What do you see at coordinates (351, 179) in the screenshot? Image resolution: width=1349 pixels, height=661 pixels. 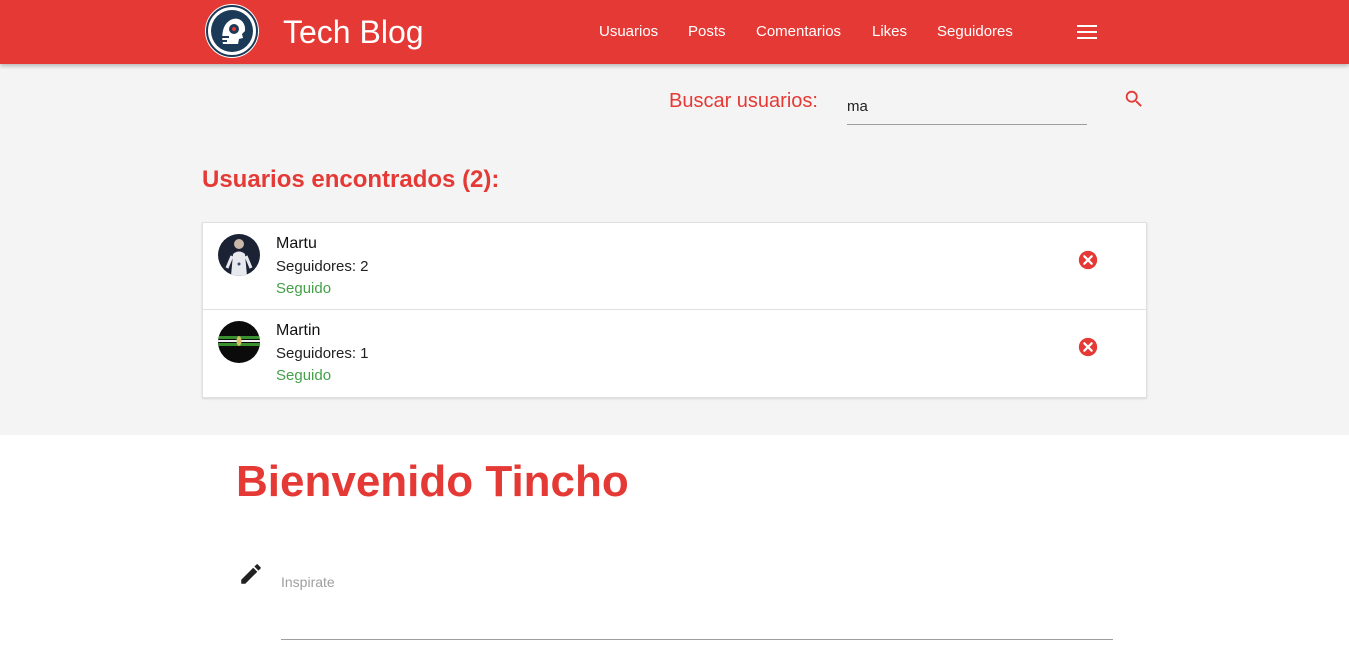 I see `results-title: Usuarios encontrados (2):` at bounding box center [351, 179].